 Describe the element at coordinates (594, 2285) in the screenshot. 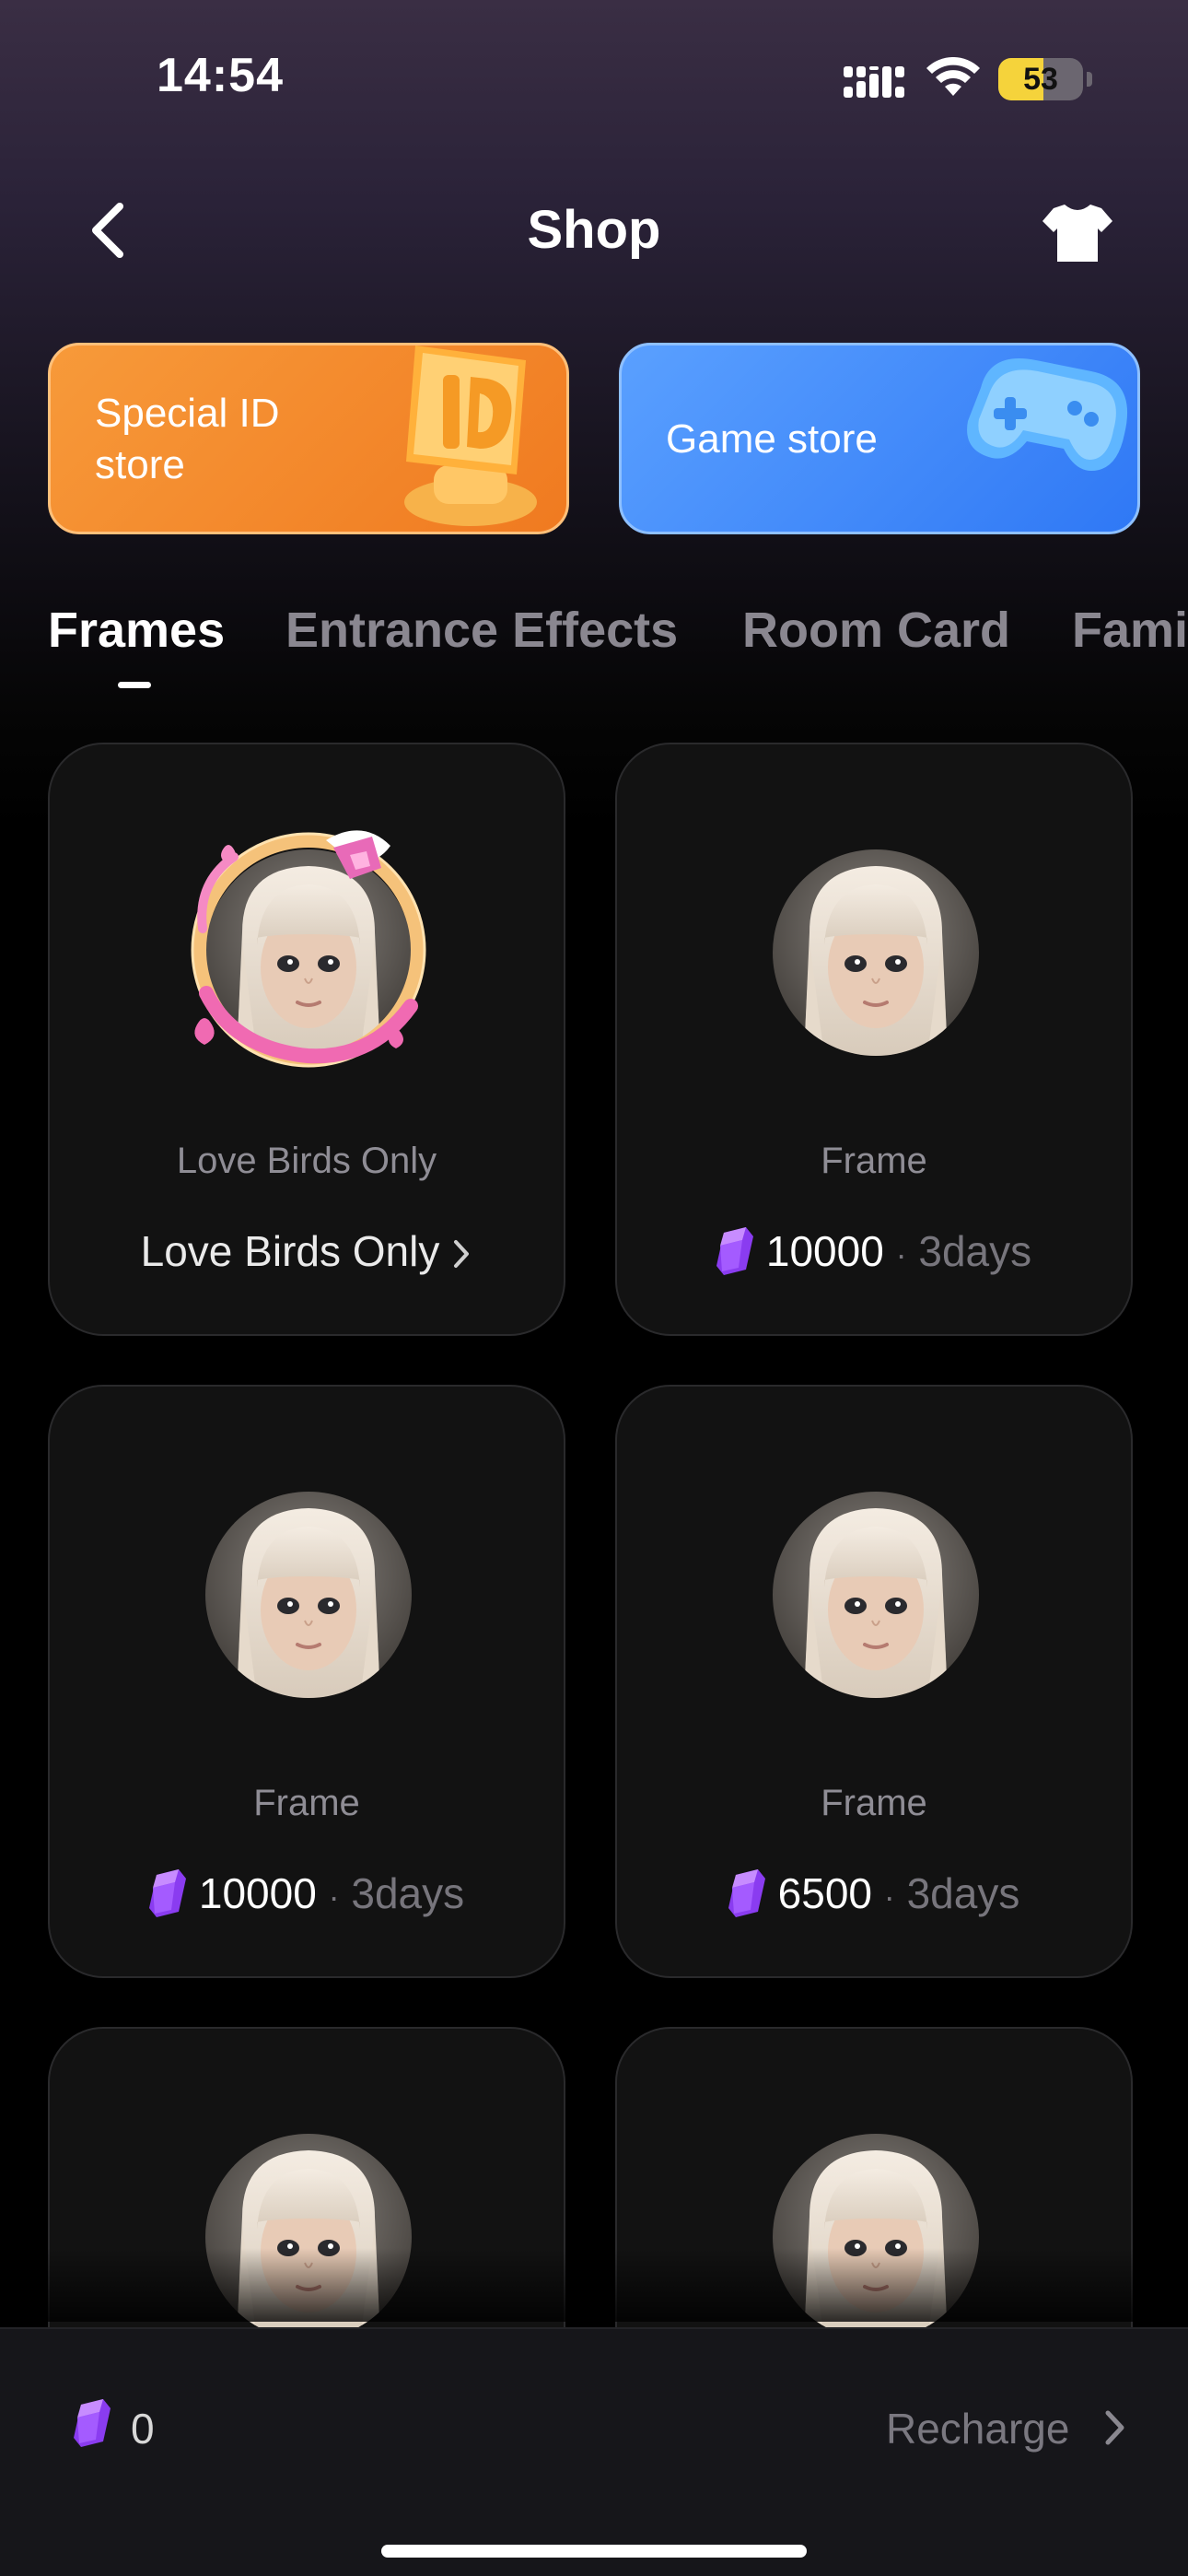

I see `bottom-fade` at that location.